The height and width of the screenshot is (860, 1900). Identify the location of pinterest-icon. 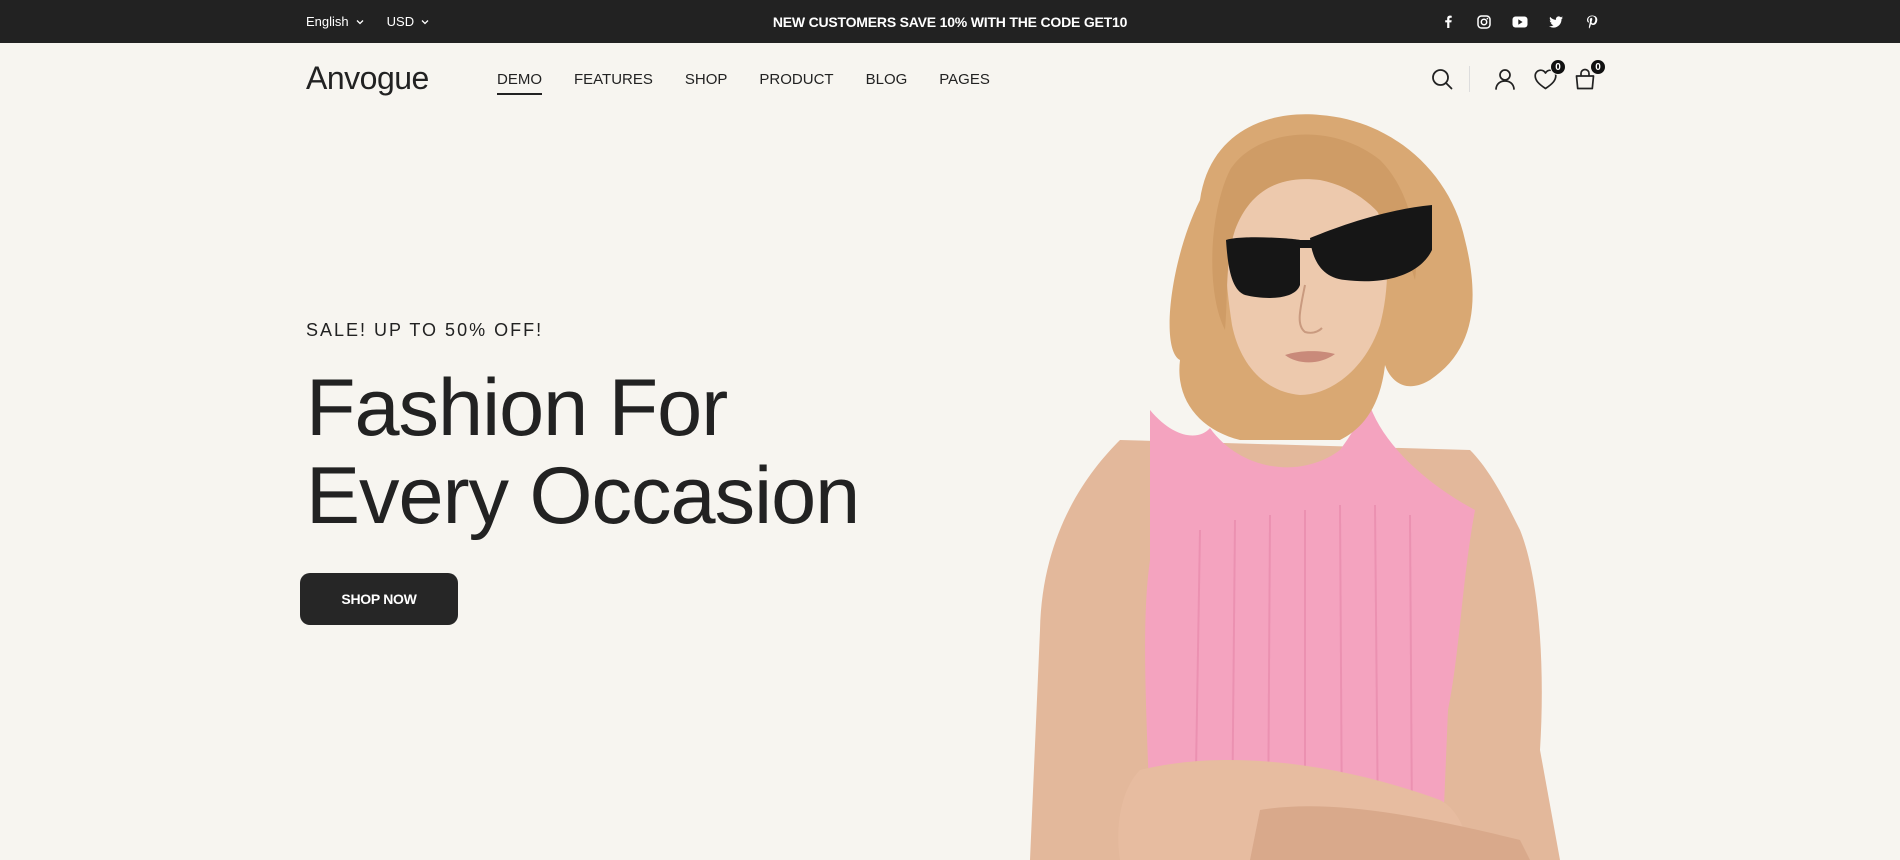
(1591, 21).